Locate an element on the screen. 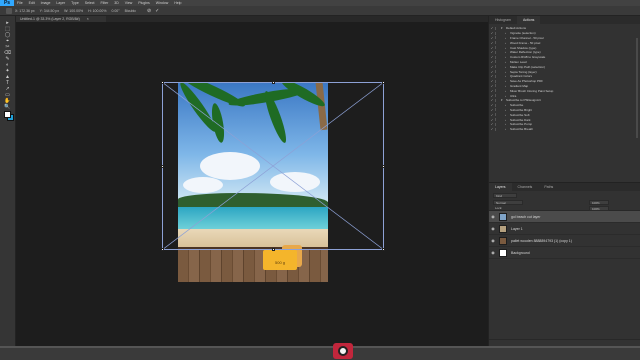 The width and height of the screenshot is (640, 360). opacity-field: 100% is located at coordinates (599, 202).